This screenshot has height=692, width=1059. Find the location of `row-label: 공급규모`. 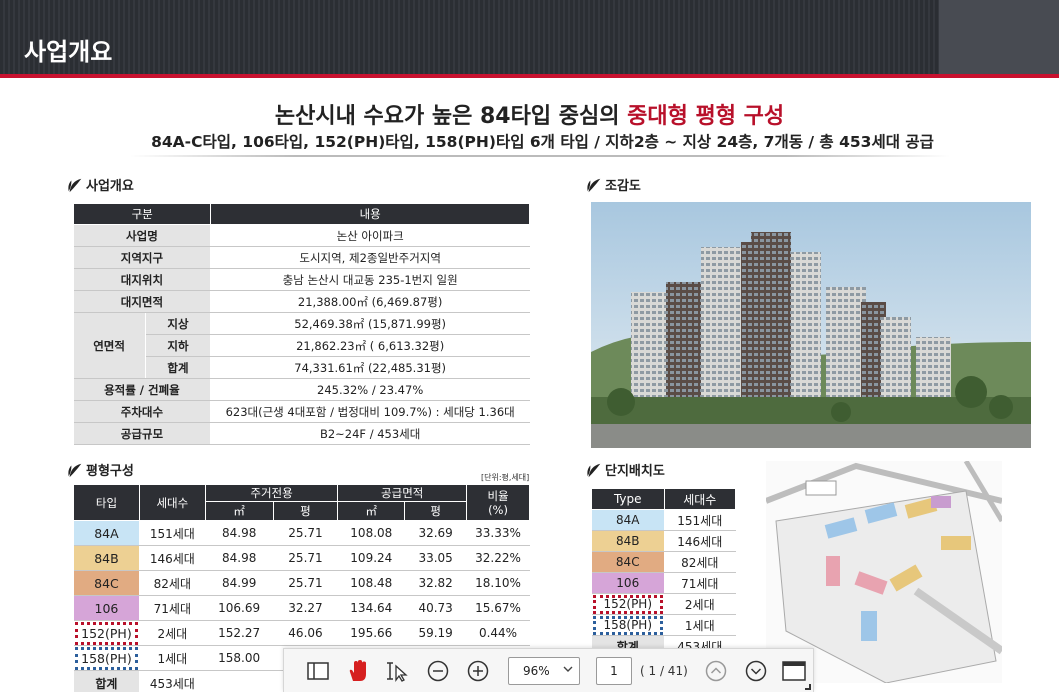

row-label: 공급규모 is located at coordinates (142, 433).